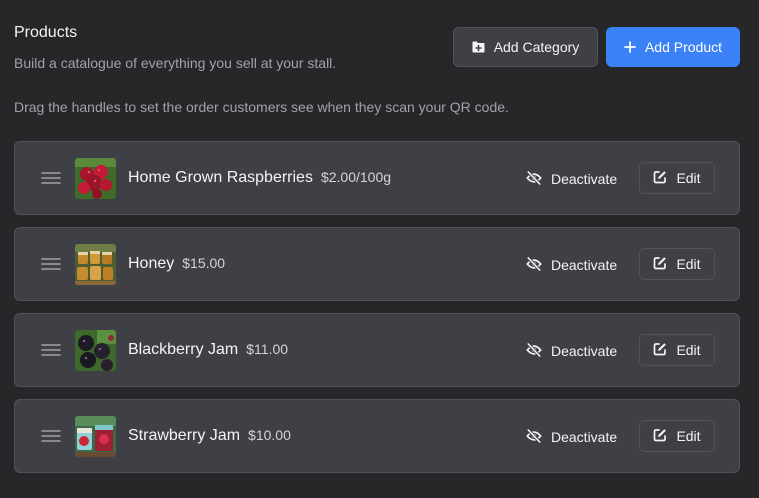  Describe the element at coordinates (176, 264) in the screenshot. I see `product-info: Honey $15.00` at that location.